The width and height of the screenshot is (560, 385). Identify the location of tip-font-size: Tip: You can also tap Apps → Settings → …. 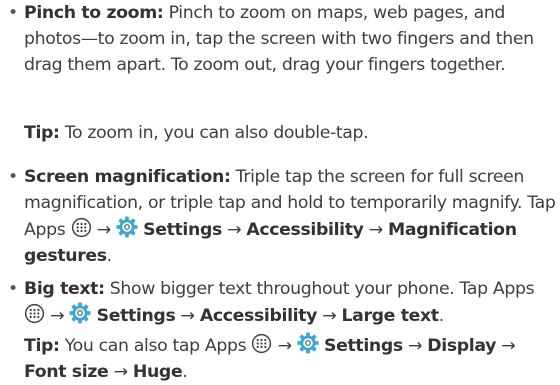
(291, 358).